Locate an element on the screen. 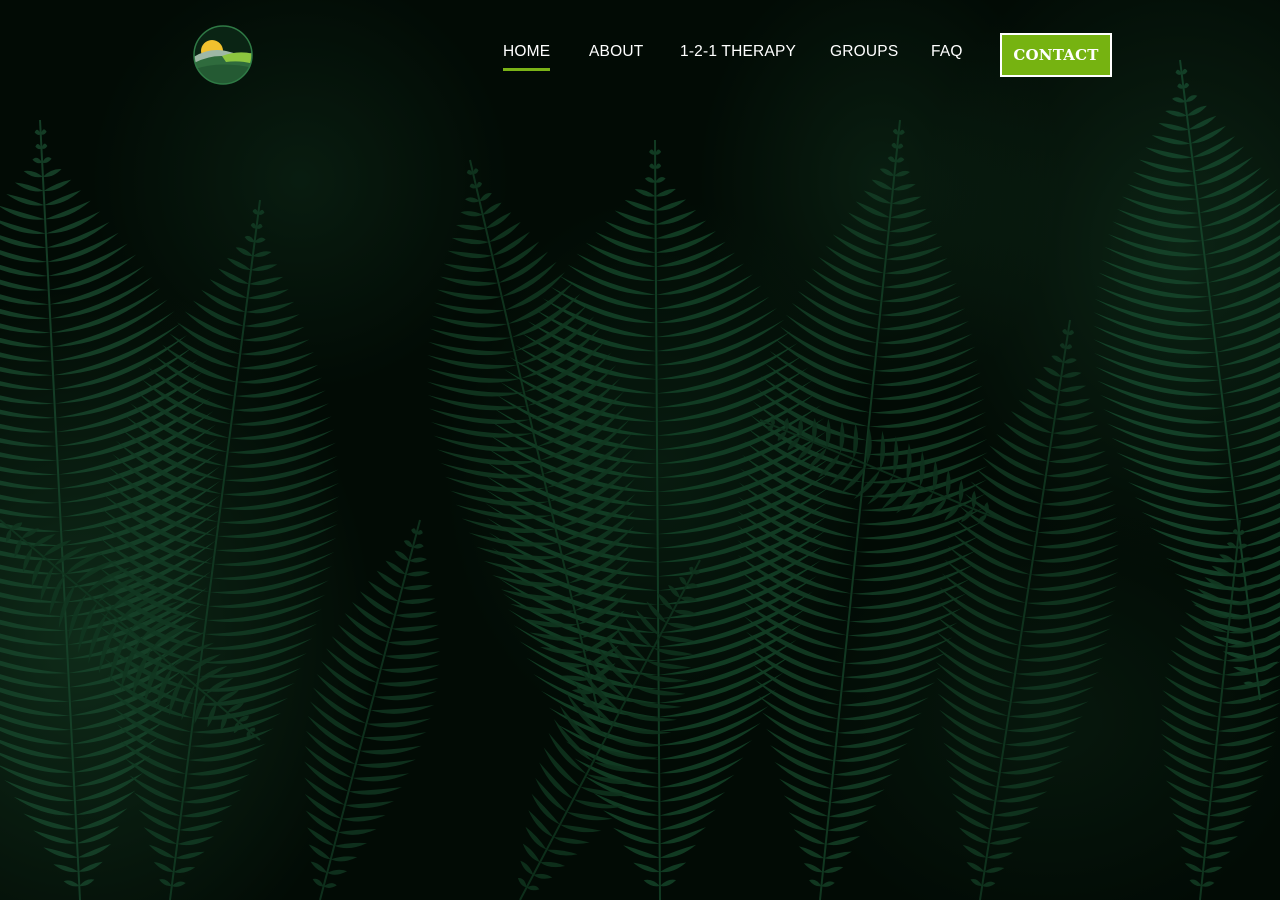 Image resolution: width=1280 pixels, height=900 pixels. nav-about: ABOUT is located at coordinates (616, 55).